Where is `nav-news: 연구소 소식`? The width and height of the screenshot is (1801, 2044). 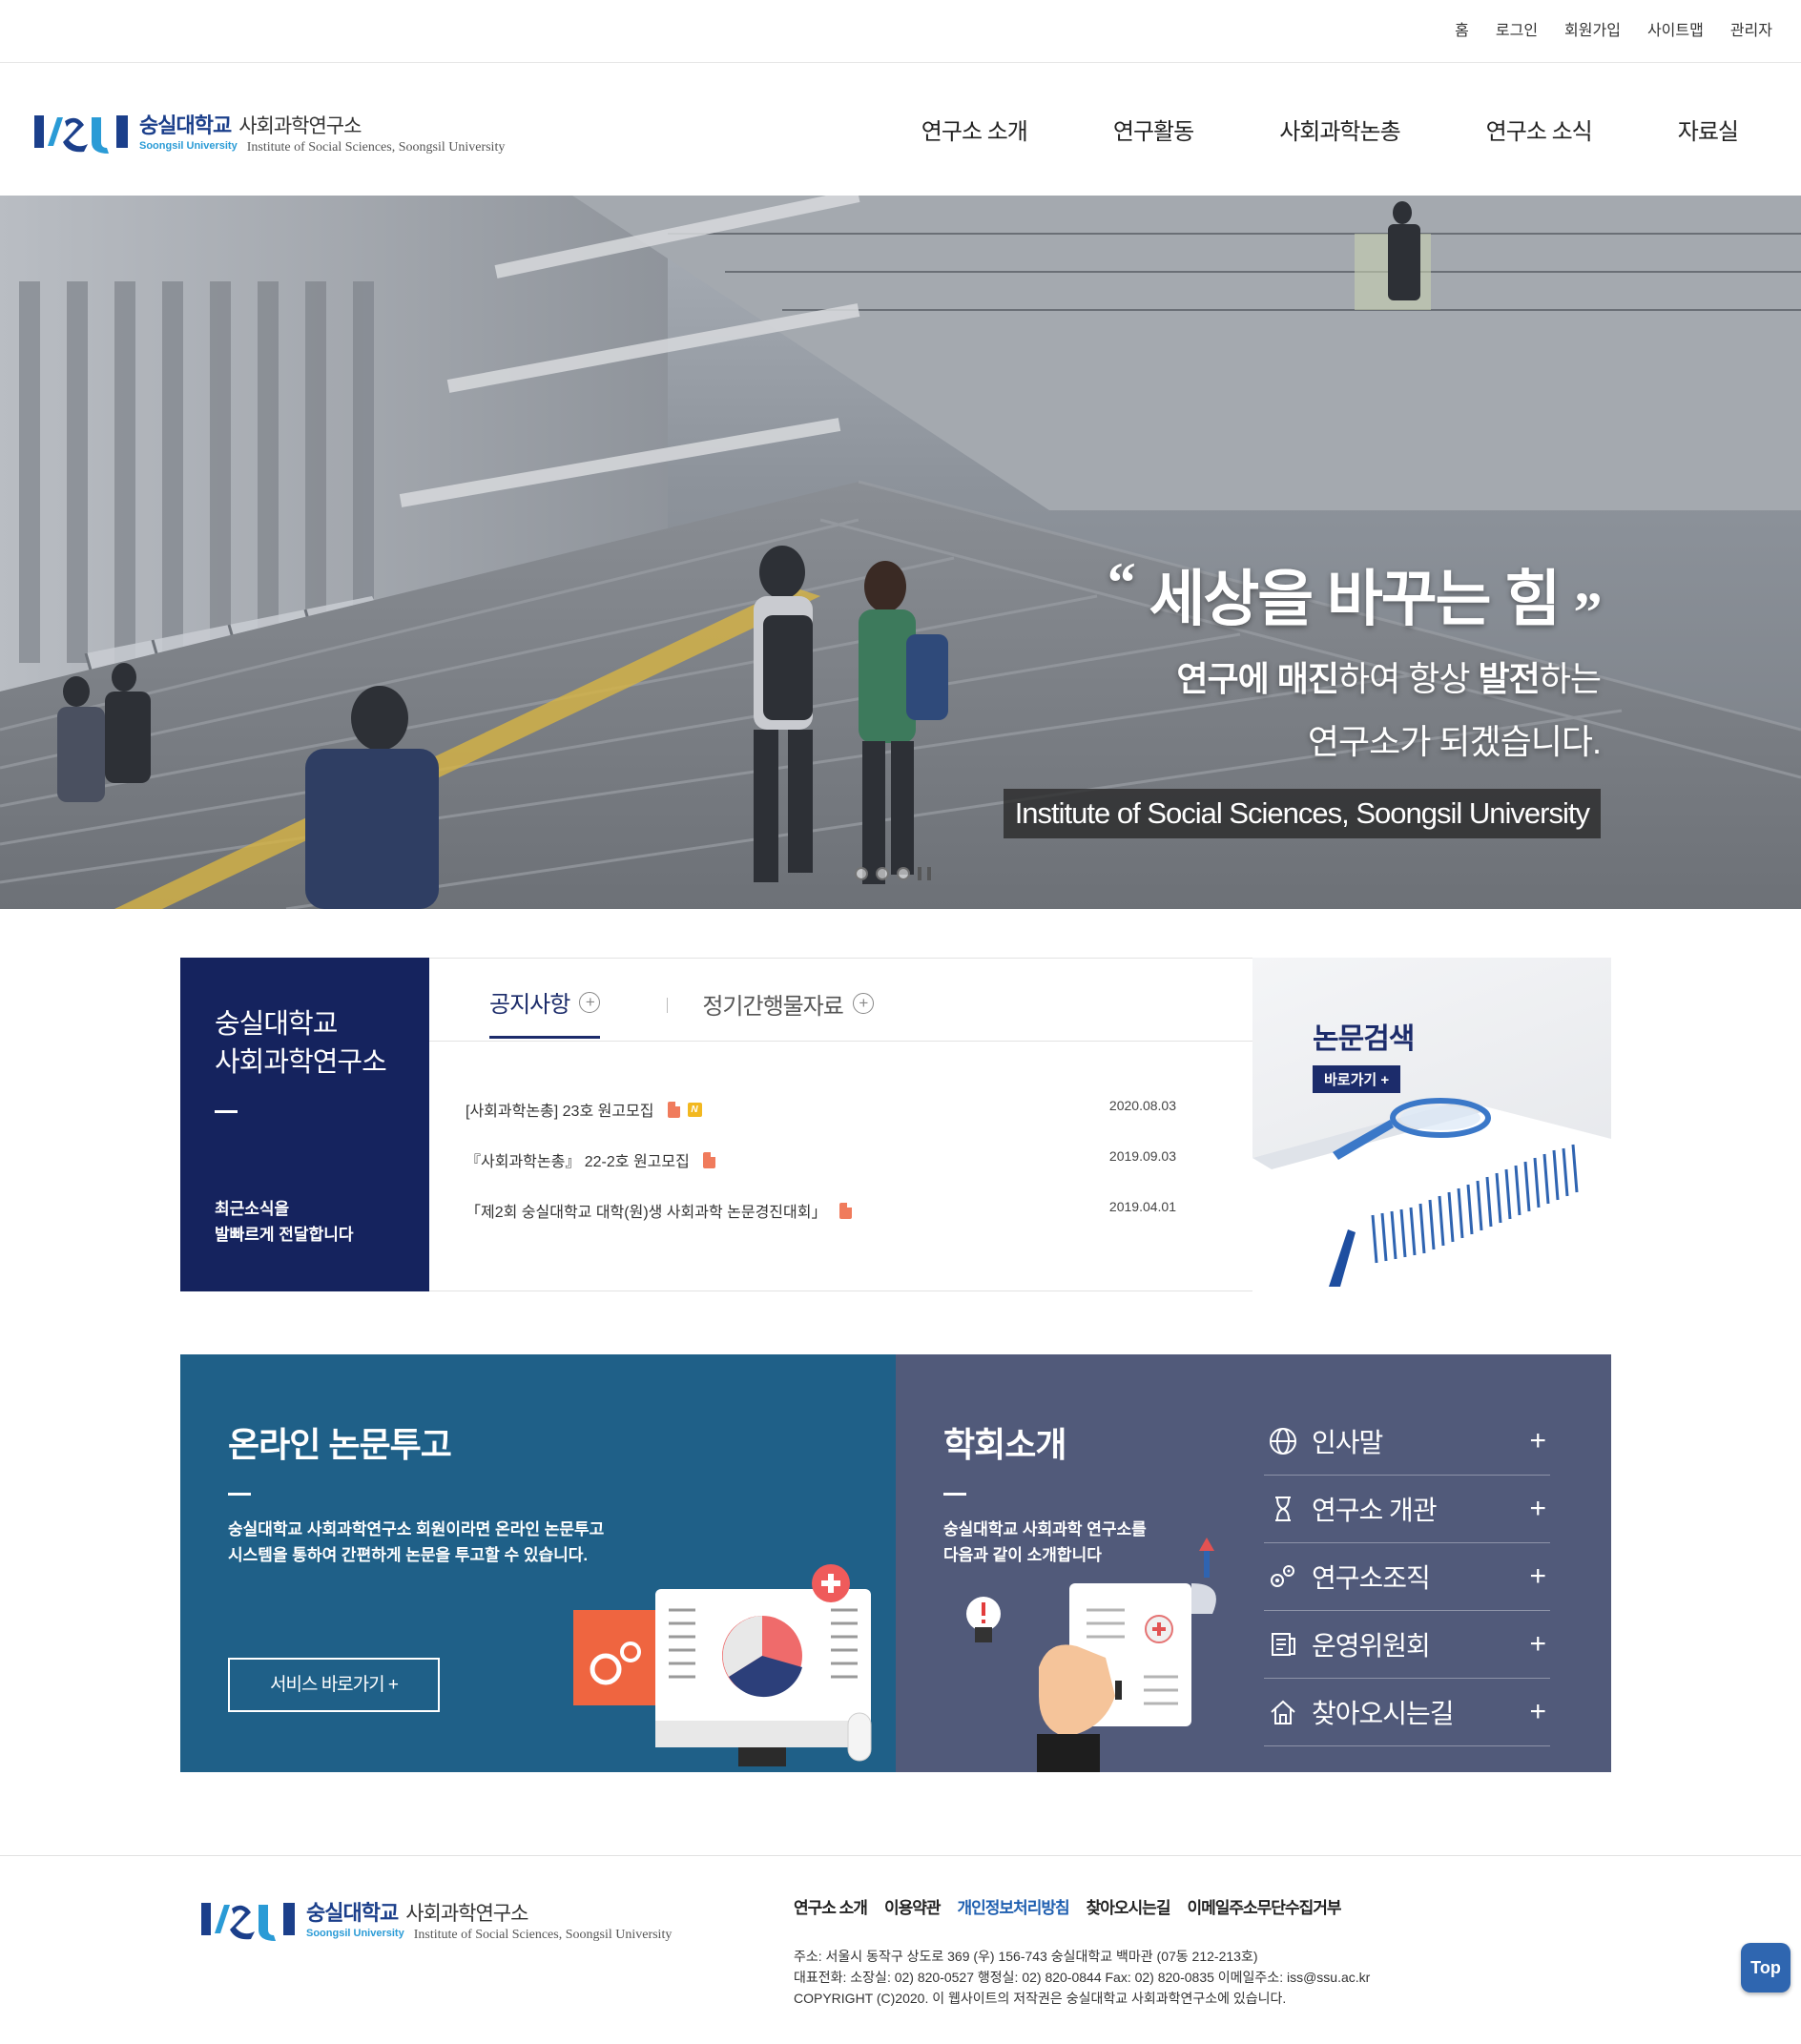 nav-news: 연구소 소식 is located at coordinates (1539, 129).